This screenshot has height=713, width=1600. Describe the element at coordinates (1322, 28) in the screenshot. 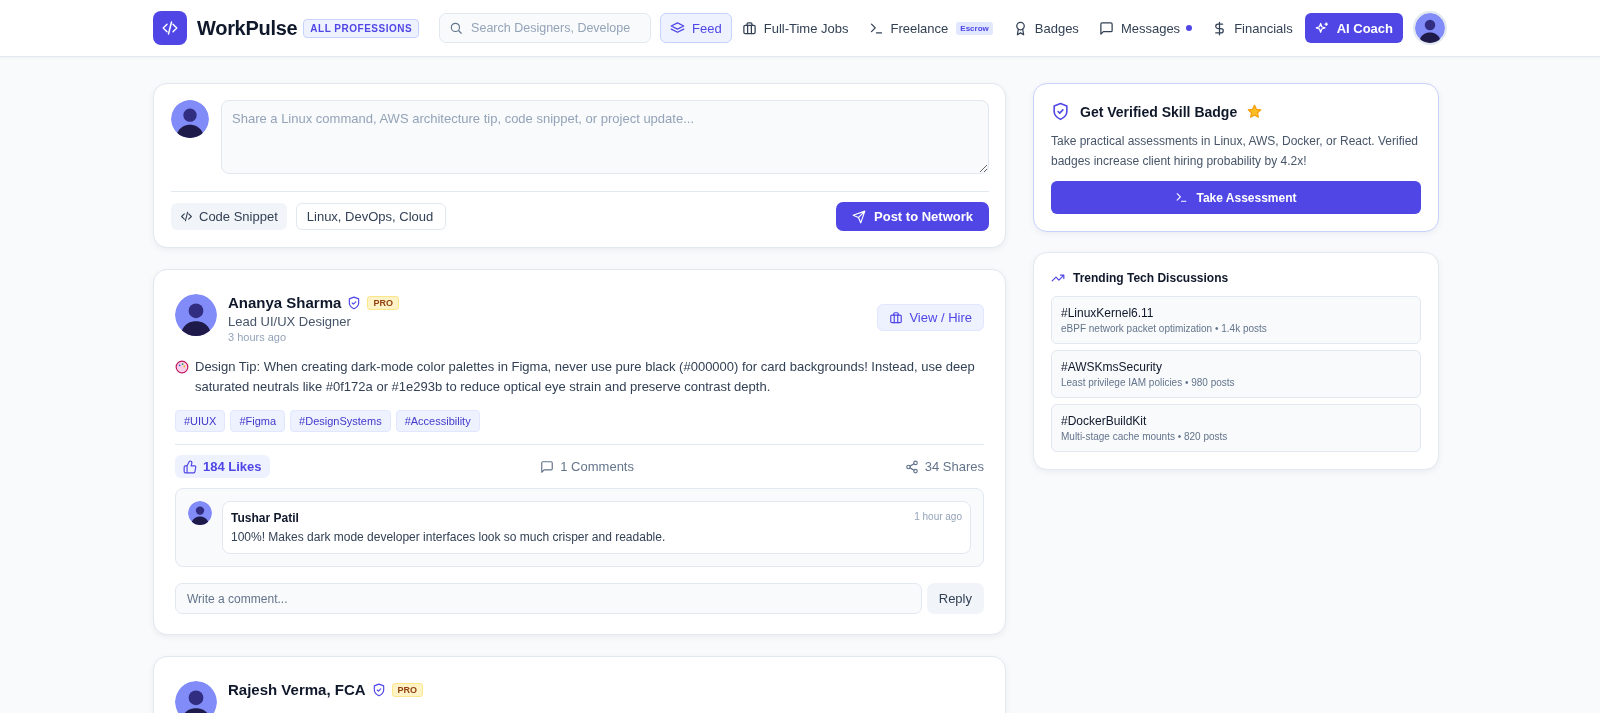

I see `sparkles-icon` at that location.